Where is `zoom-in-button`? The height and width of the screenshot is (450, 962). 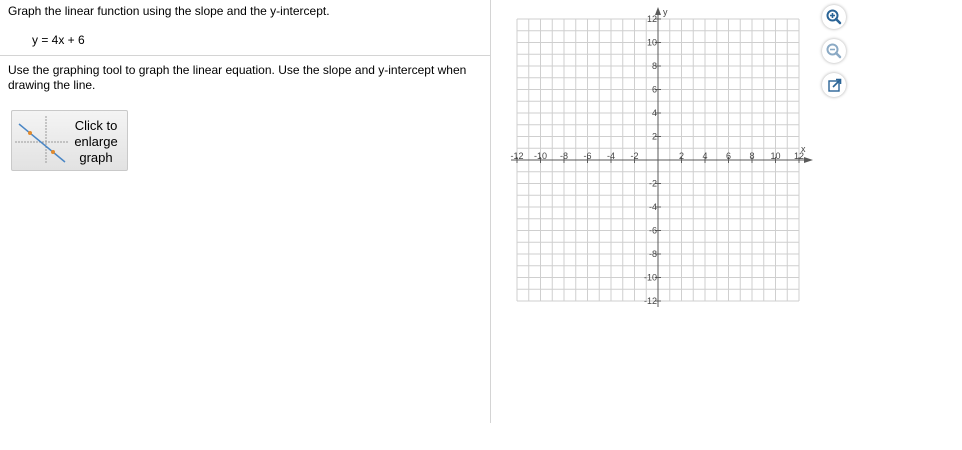 zoom-in-button is located at coordinates (834, 17).